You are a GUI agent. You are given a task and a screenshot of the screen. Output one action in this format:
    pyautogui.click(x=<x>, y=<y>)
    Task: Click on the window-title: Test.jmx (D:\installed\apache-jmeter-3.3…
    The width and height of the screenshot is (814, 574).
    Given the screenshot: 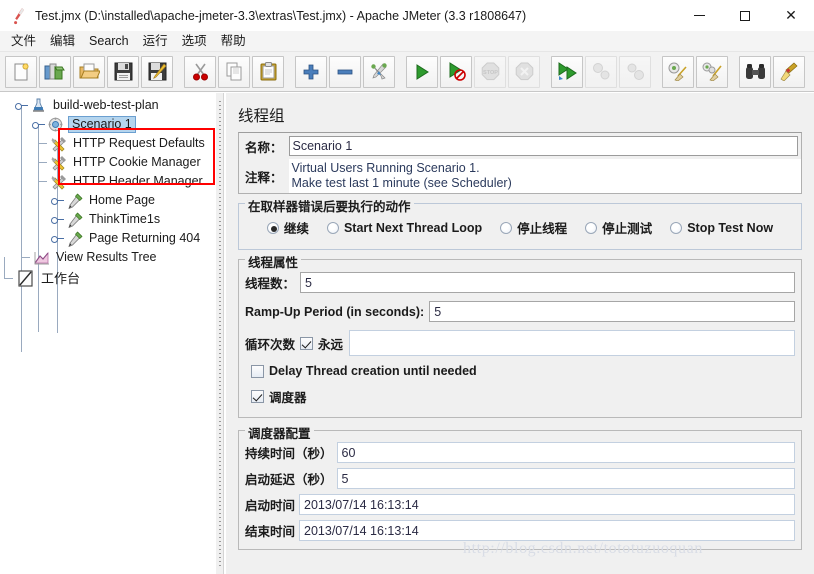 What is the action you would take?
    pyautogui.click(x=281, y=15)
    